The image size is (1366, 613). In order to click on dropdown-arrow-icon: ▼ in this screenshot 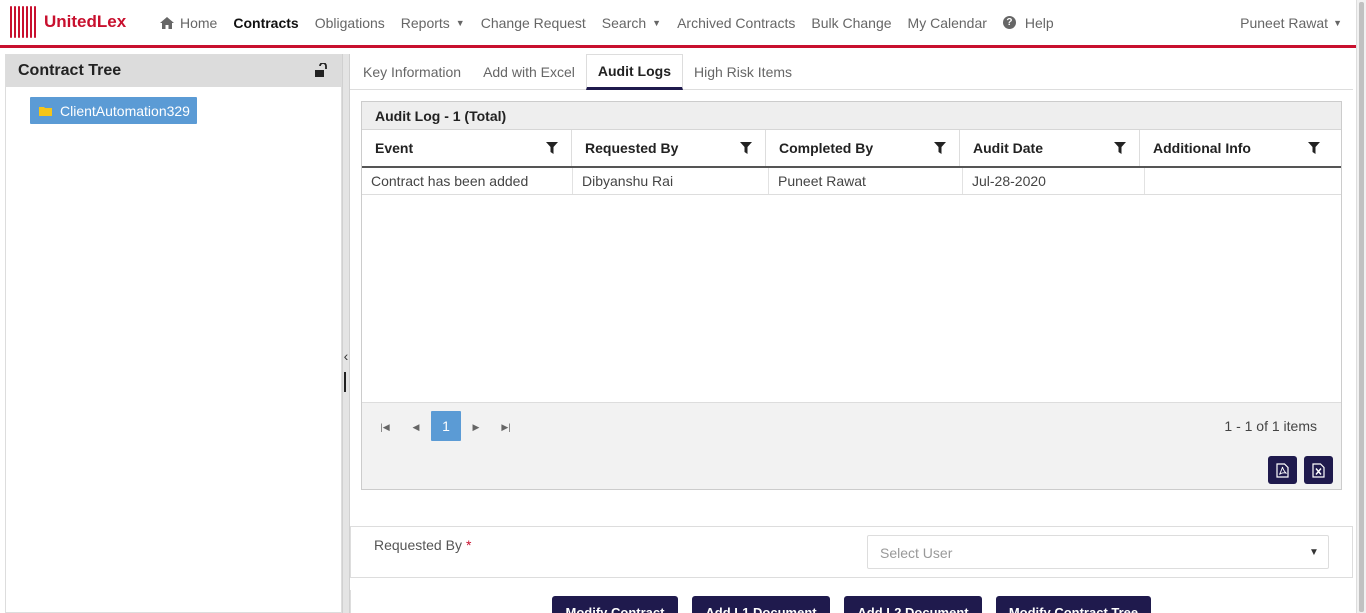, I will do `click(1314, 552)`.